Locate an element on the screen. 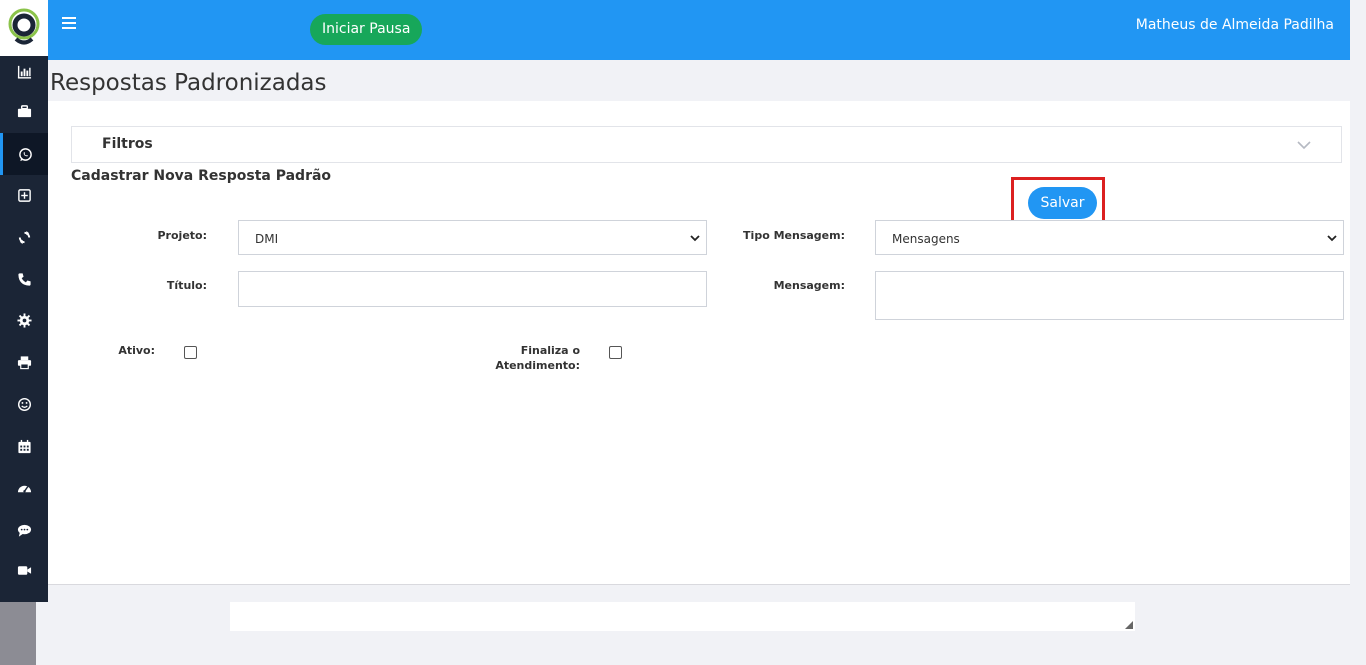 This screenshot has width=1366, height=665. logo-icon is located at coordinates (24, 26).